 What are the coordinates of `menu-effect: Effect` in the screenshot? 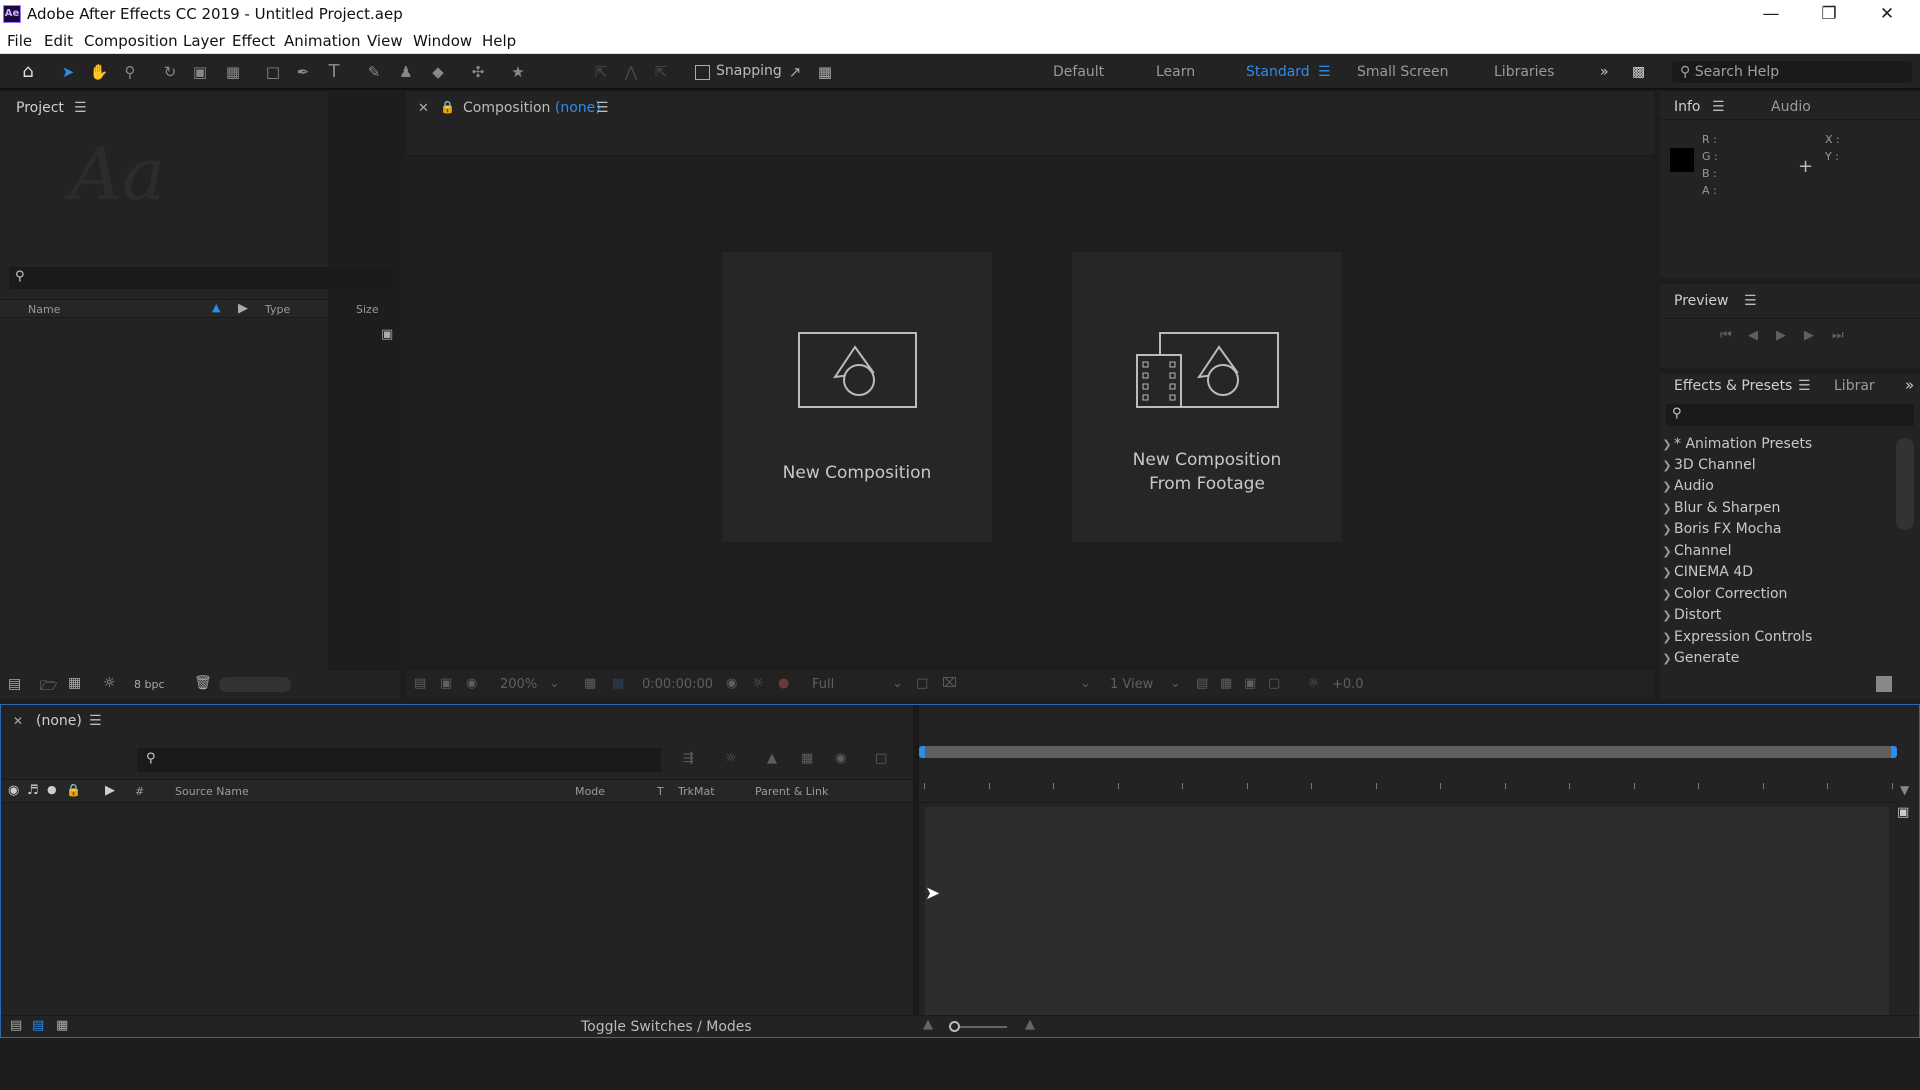 It's located at (253, 41).